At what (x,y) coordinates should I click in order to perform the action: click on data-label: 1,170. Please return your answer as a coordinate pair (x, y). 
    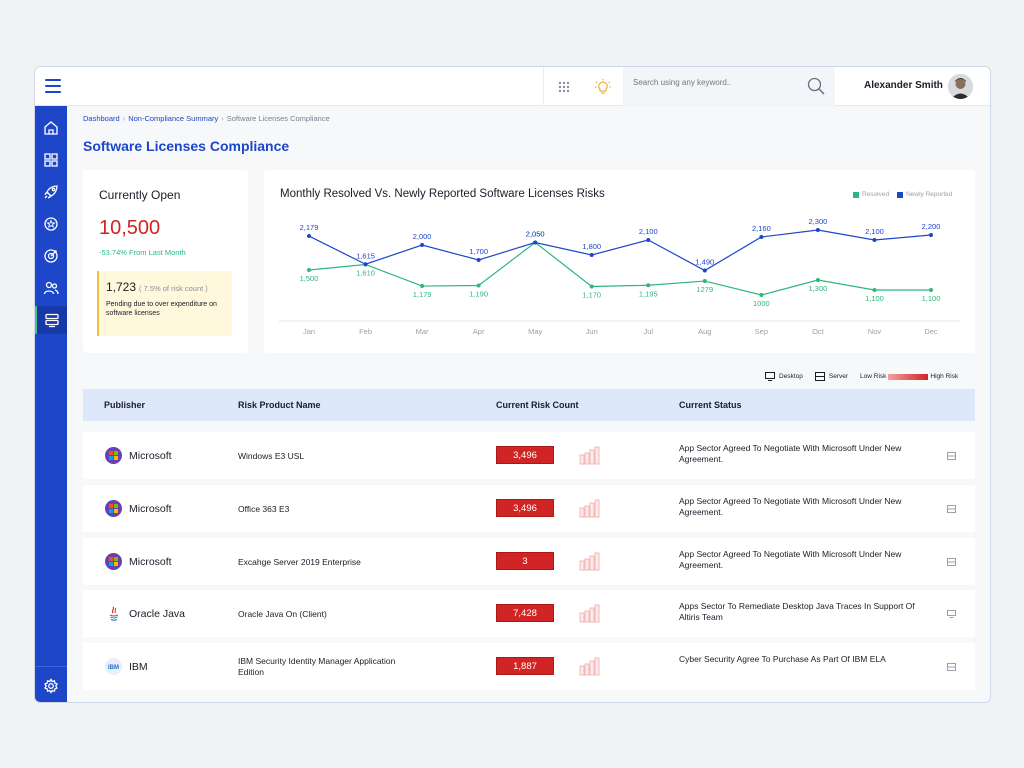
    Looking at the image, I should click on (591, 295).